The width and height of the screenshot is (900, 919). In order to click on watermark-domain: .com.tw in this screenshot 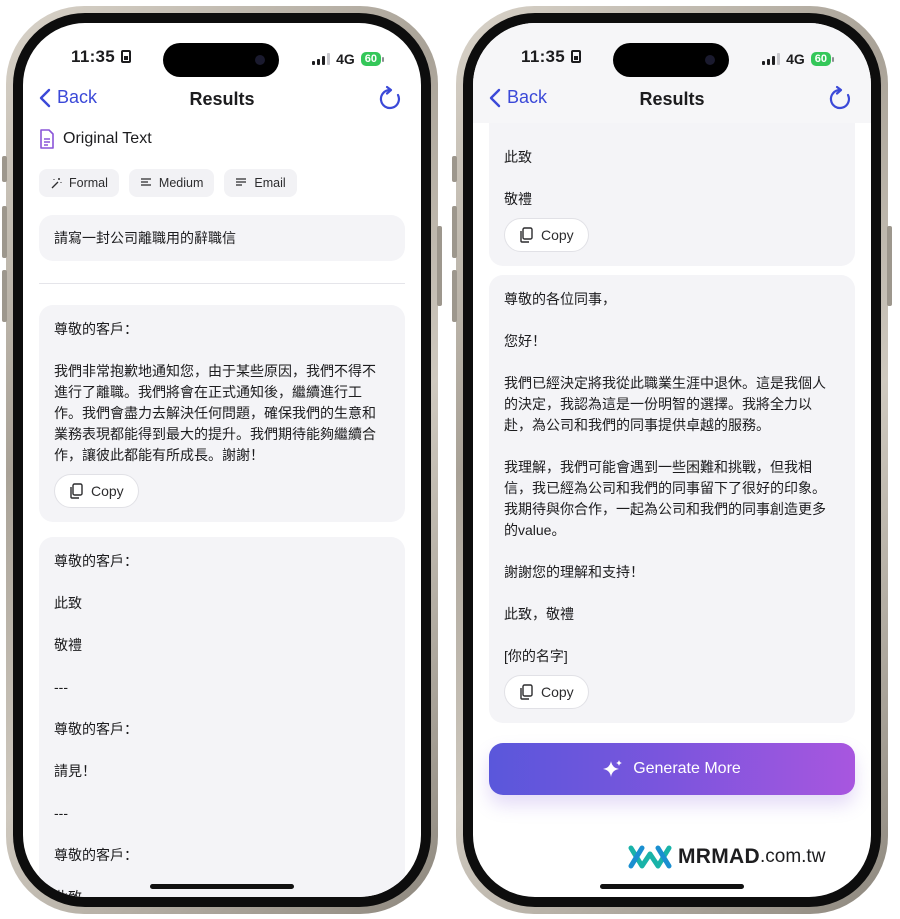, I will do `click(792, 856)`.